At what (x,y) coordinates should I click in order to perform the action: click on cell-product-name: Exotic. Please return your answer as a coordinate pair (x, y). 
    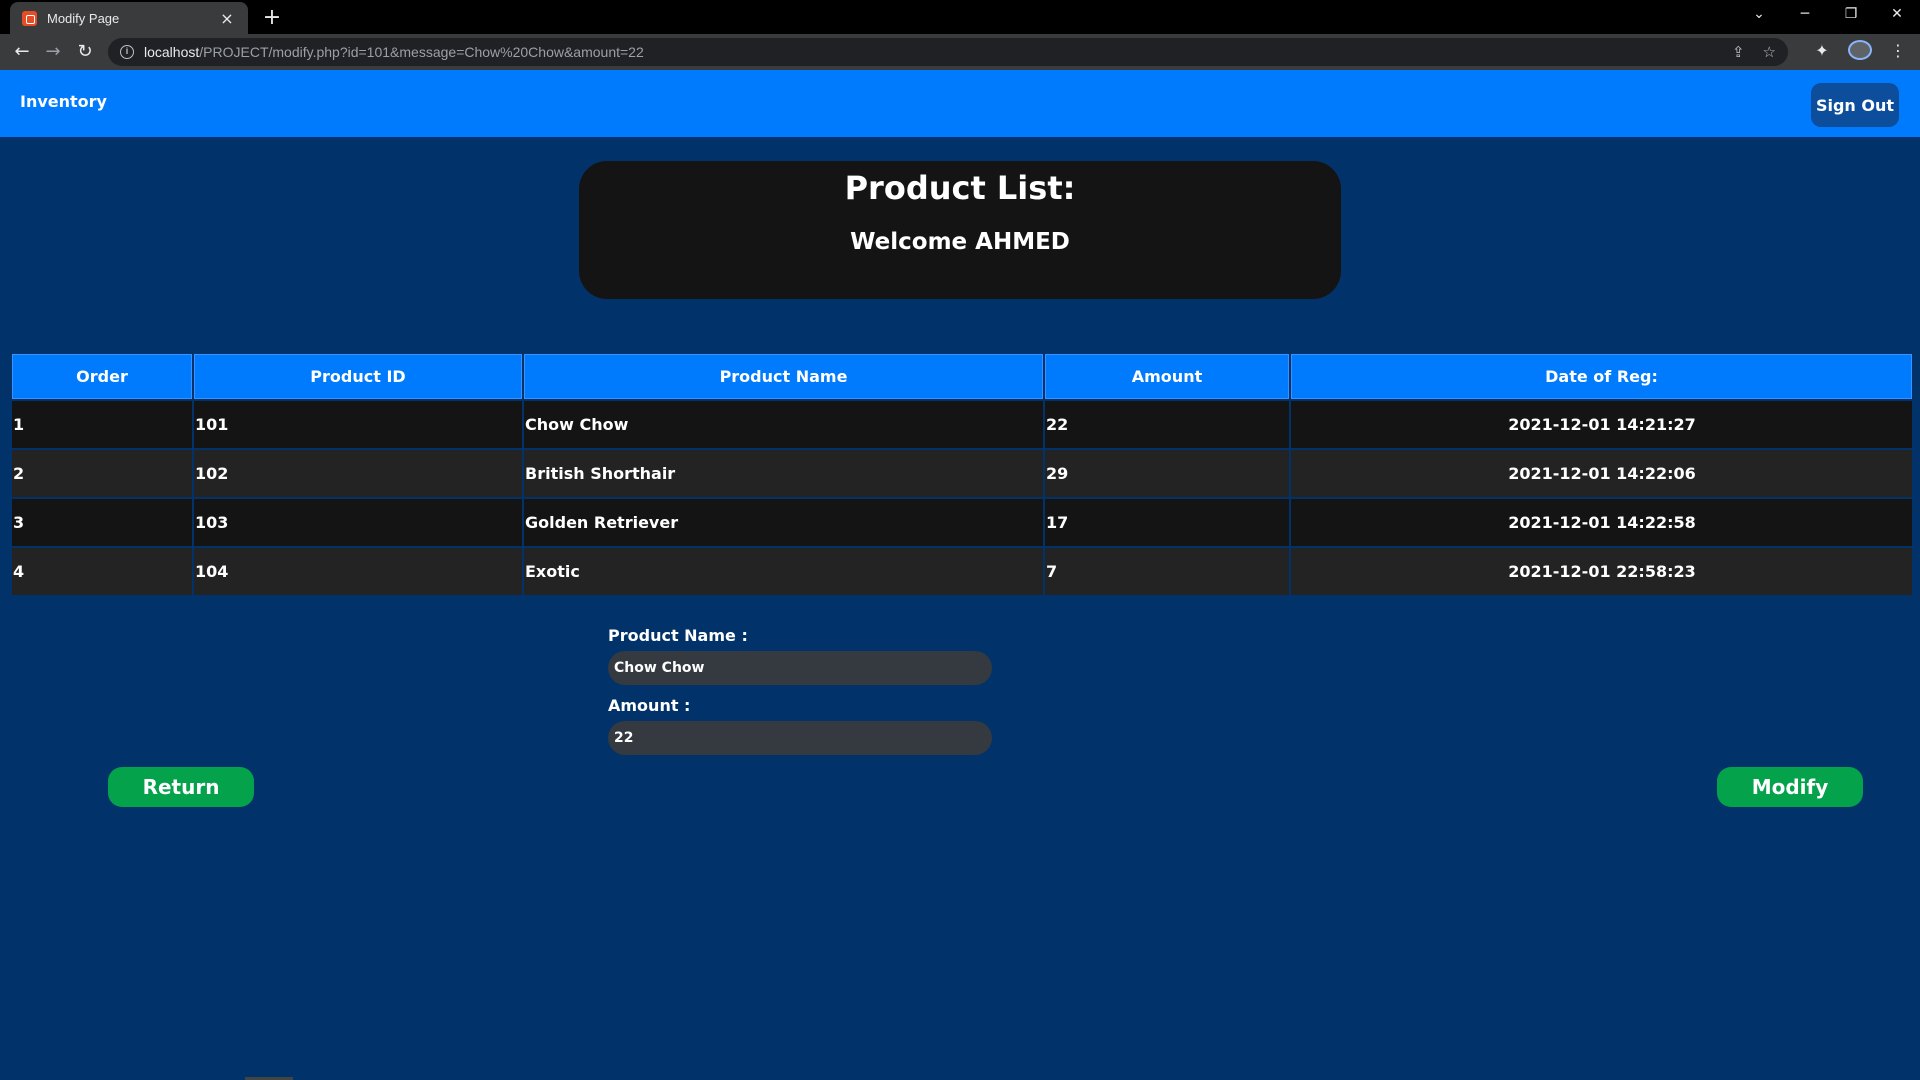
    Looking at the image, I should click on (783, 571).